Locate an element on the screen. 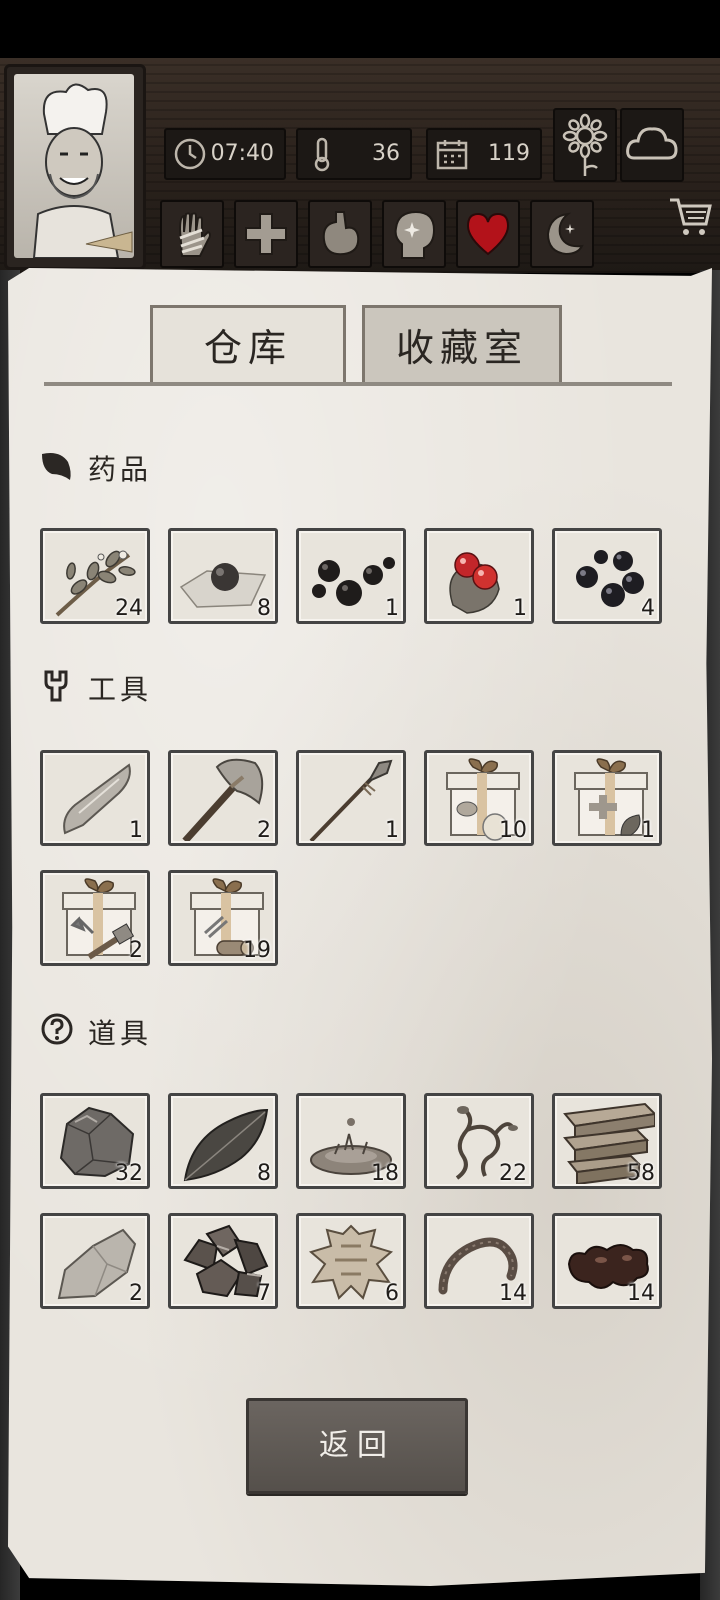 This screenshot has height=1600, width=720. cloud-weather-button is located at coordinates (652, 145).